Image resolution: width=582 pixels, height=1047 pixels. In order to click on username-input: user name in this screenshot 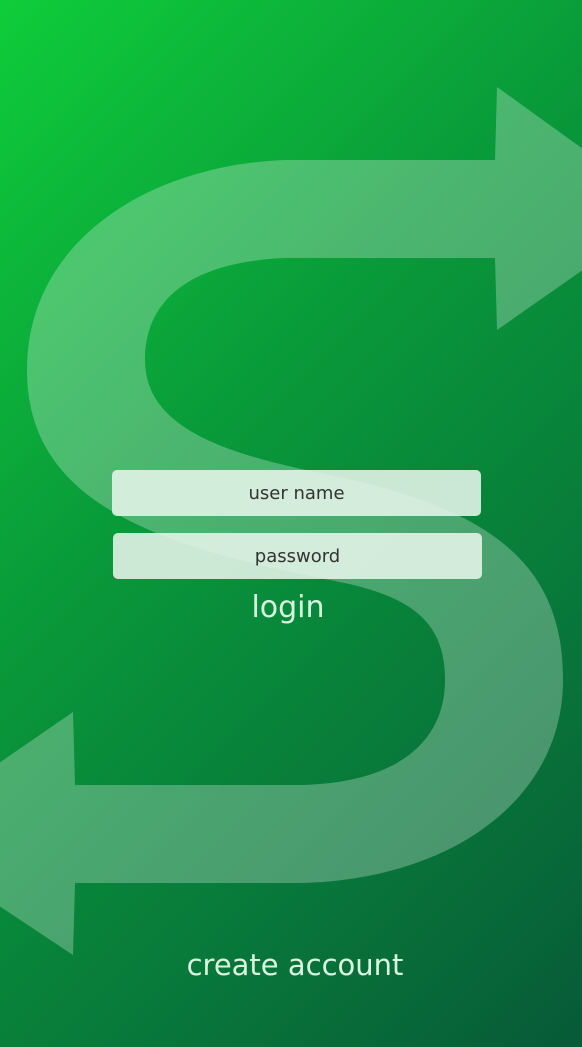, I will do `click(296, 493)`.